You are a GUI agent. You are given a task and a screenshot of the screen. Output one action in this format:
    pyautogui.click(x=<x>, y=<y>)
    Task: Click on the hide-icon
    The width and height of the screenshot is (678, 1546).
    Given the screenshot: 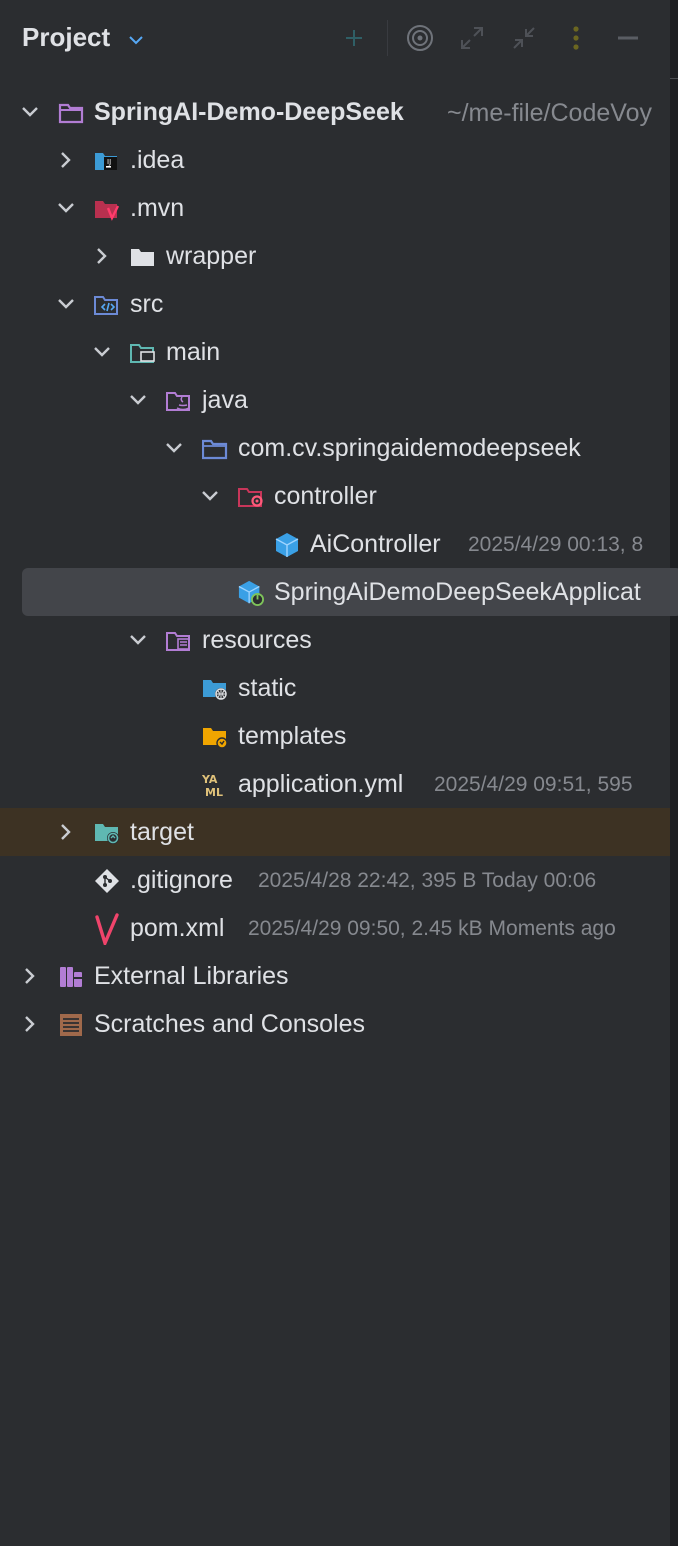 What is the action you would take?
    pyautogui.click(x=628, y=38)
    